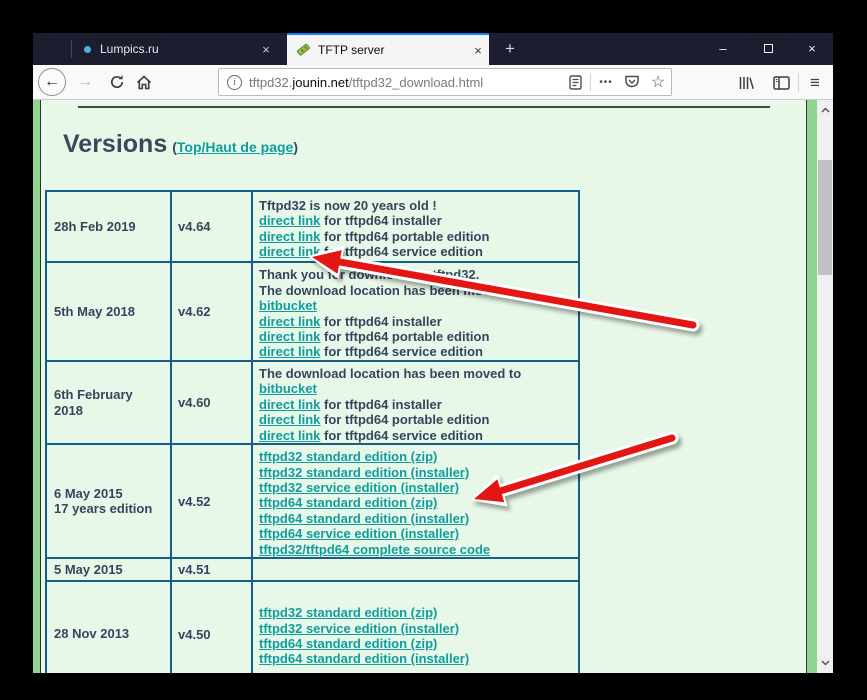 This screenshot has height=700, width=867. I want to click on download-link: tftpd32 standard edition (installer), so click(364, 472).